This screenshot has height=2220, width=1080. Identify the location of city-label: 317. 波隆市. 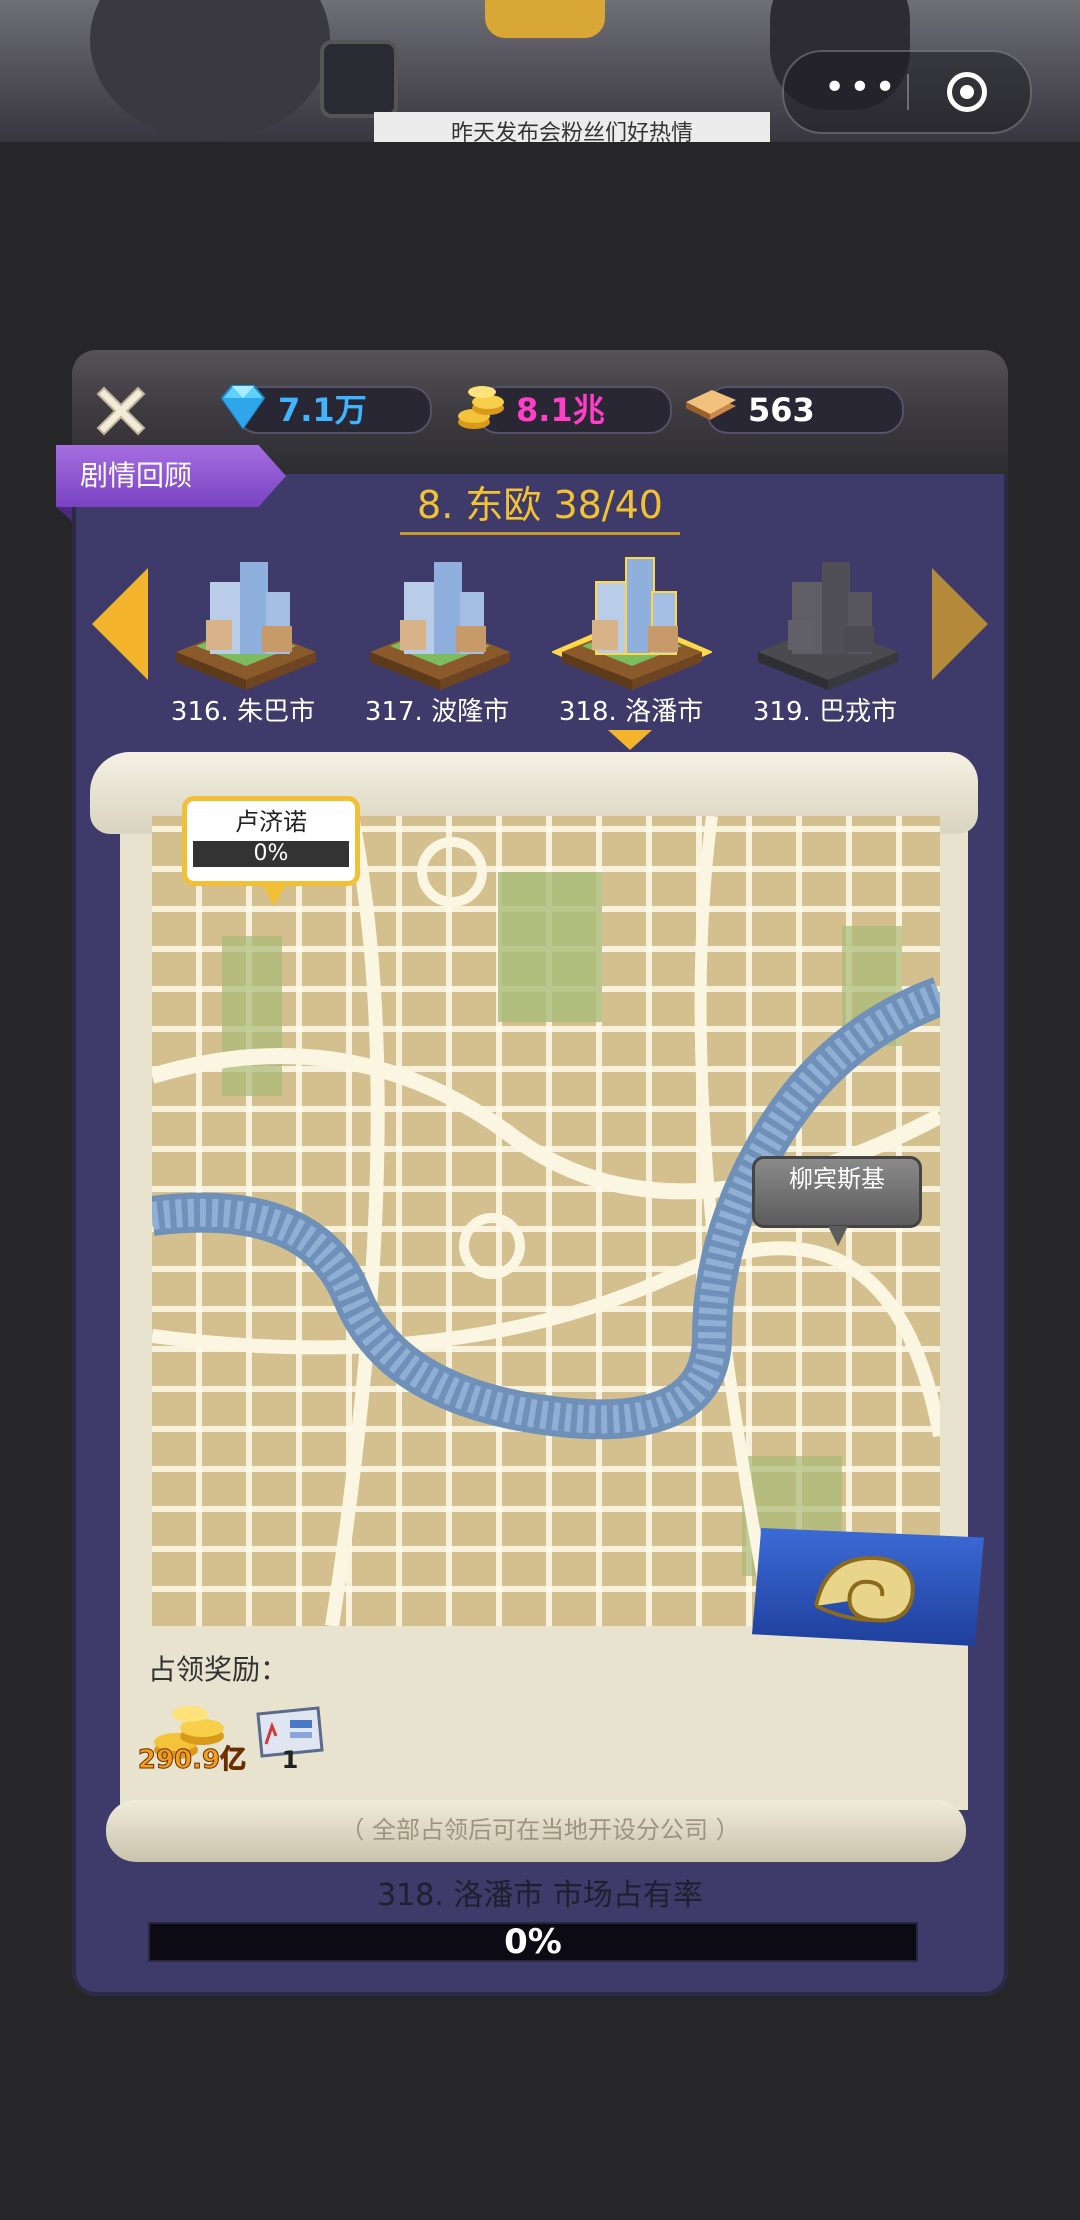
(437, 712).